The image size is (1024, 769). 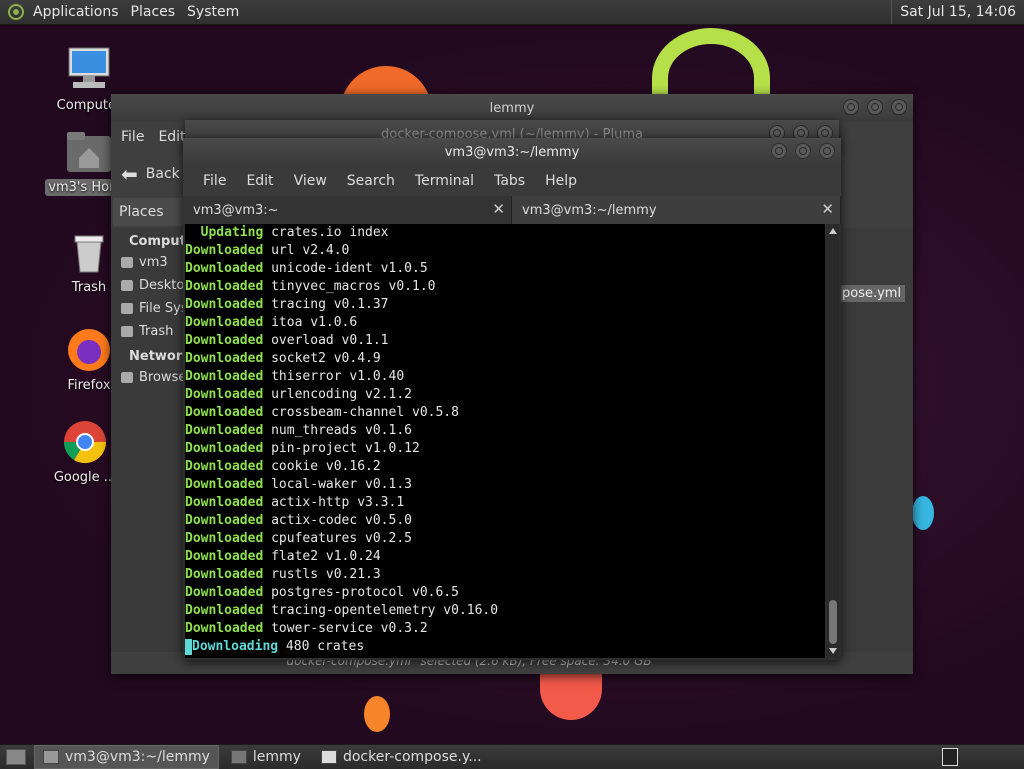 What do you see at coordinates (337, 520) in the screenshot?
I see `terminal-line-text: actix-codec v0.5.0` at bounding box center [337, 520].